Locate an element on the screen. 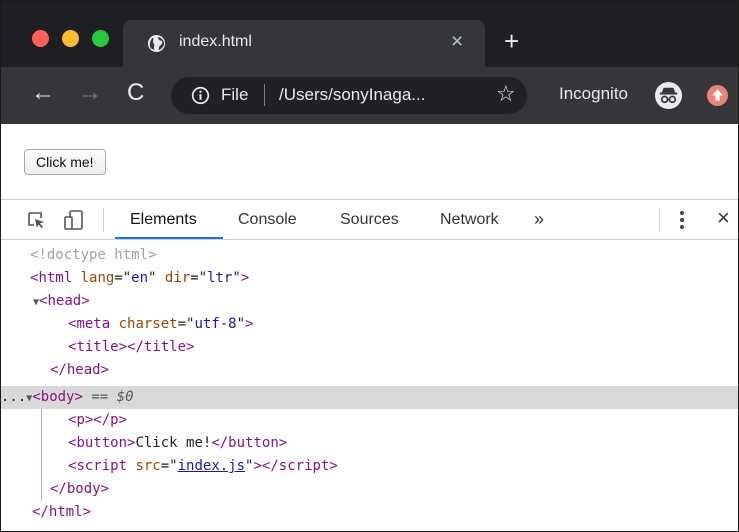 The height and width of the screenshot is (532, 739). selected-node-marker: == $0 is located at coordinates (112, 397).